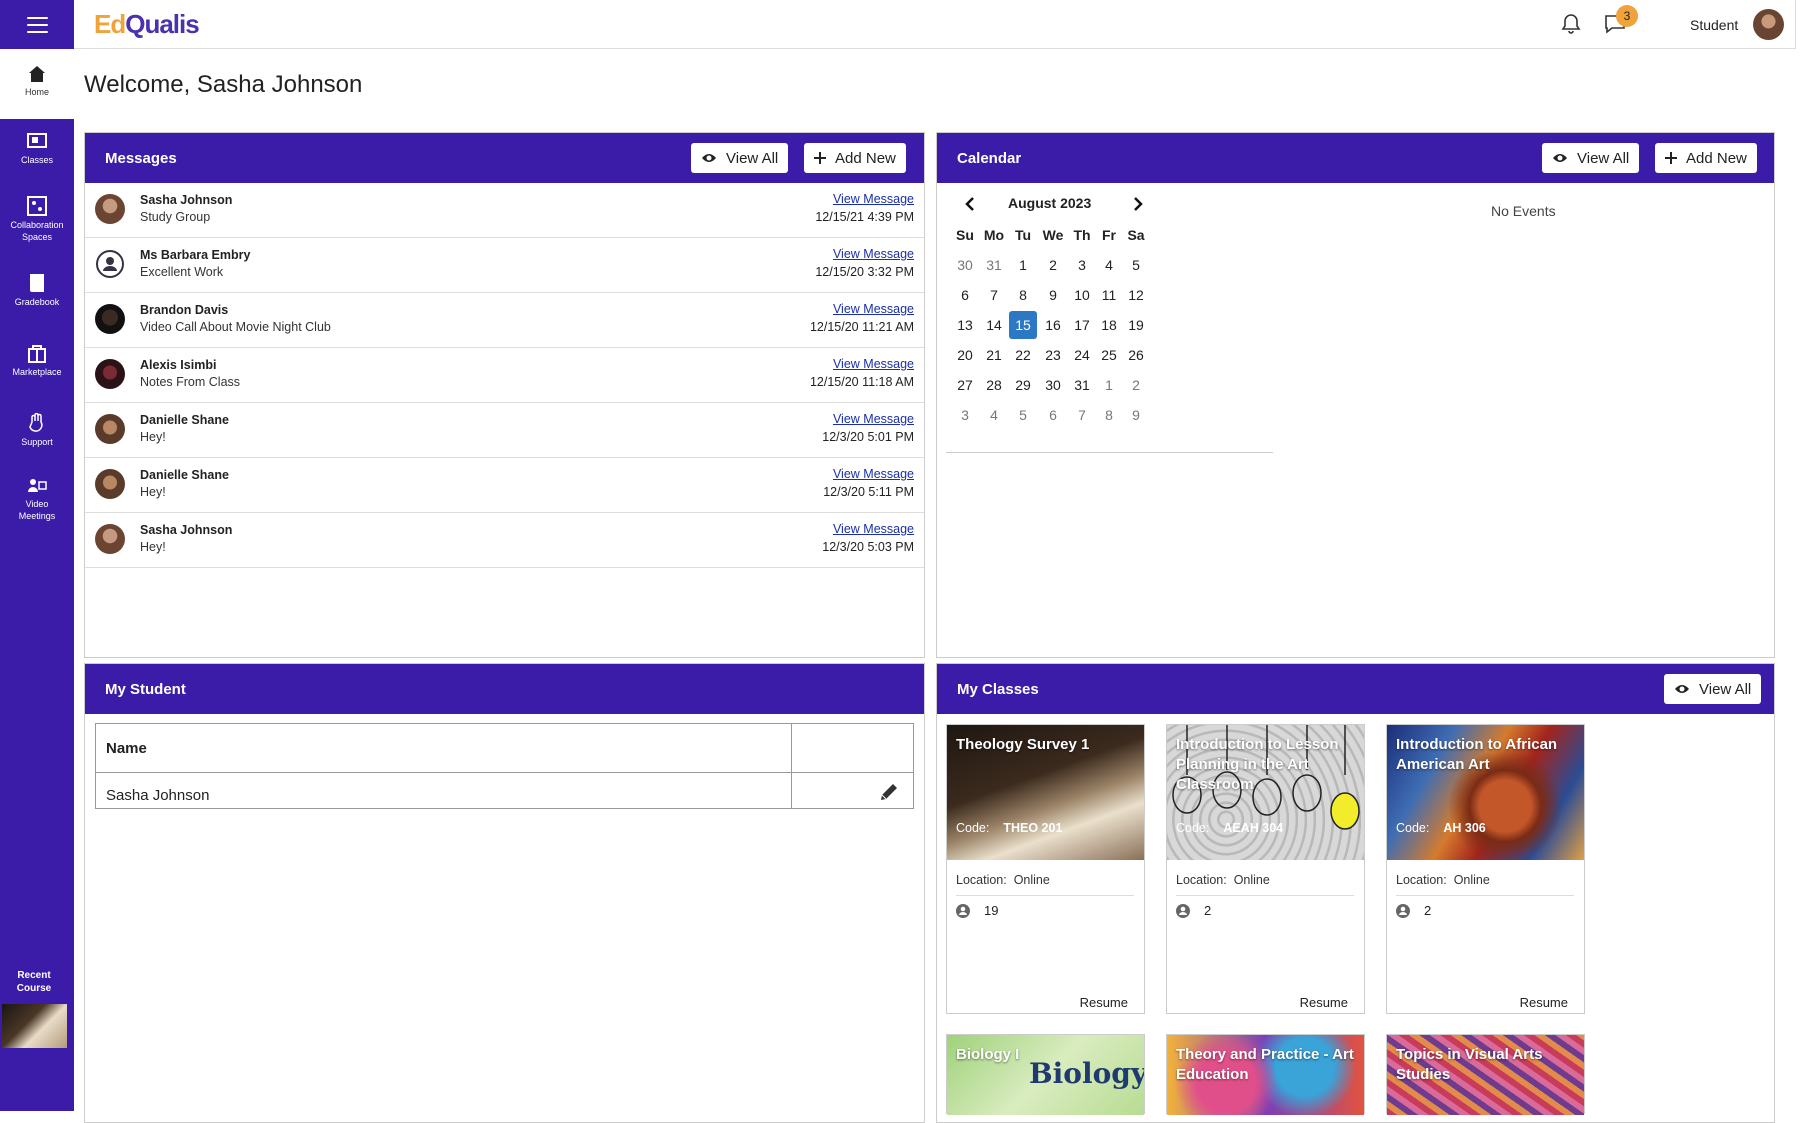 Image resolution: width=1804 pixels, height=1123 pixels. Describe the element at coordinates (1023, 355) in the screenshot. I see `calendar-day: 22` at that location.